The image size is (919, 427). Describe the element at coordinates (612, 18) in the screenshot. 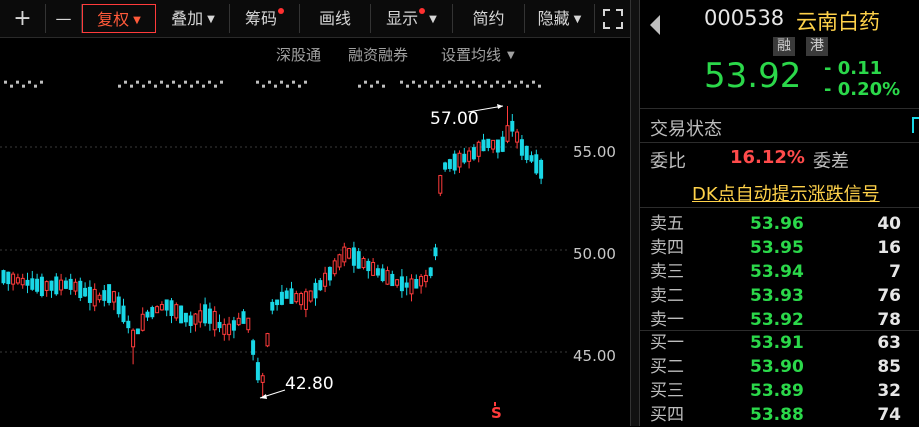

I see `expand-button` at that location.